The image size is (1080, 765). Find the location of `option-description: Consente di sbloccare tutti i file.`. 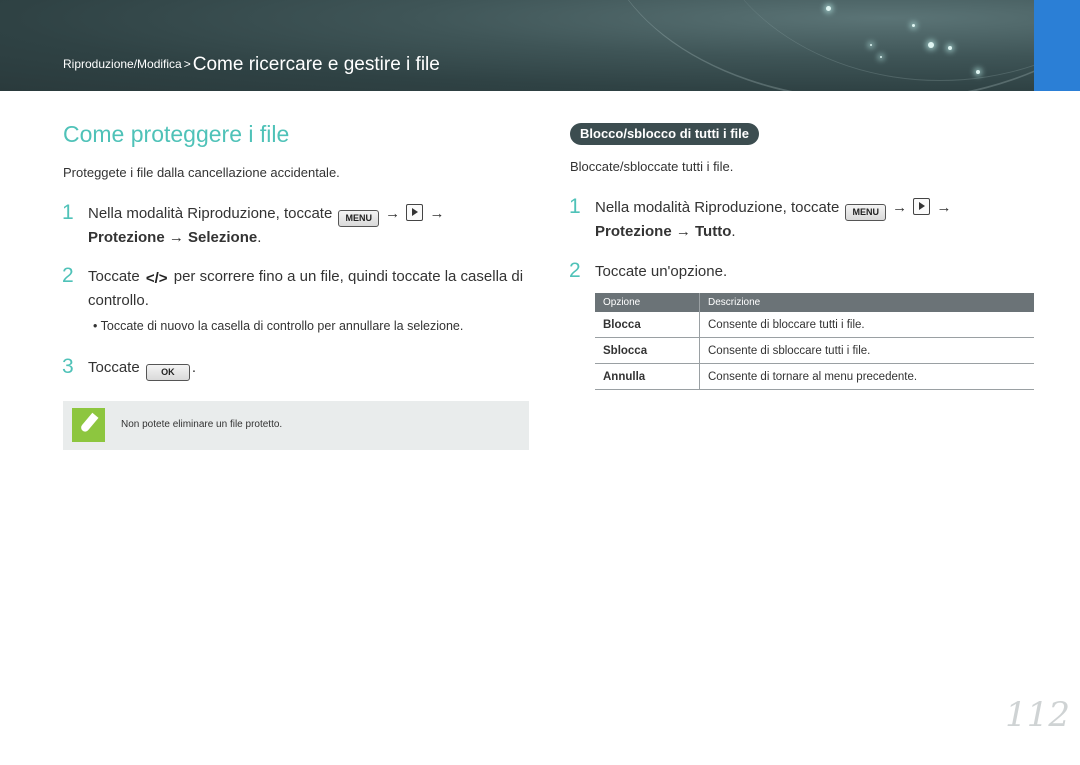

option-description: Consente di sbloccare tutti i file. is located at coordinates (866, 350).